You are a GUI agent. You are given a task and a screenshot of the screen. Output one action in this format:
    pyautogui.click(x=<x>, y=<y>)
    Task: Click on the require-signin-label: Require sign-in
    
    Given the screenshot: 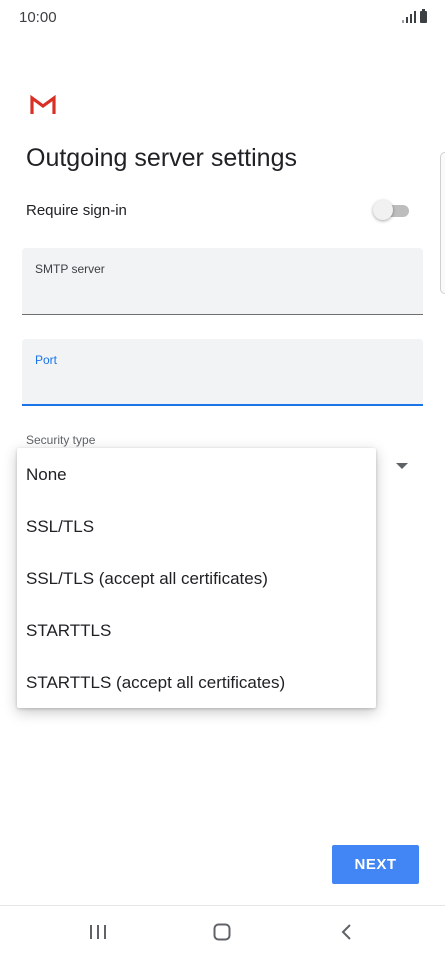 What is the action you would take?
    pyautogui.click(x=76, y=210)
    